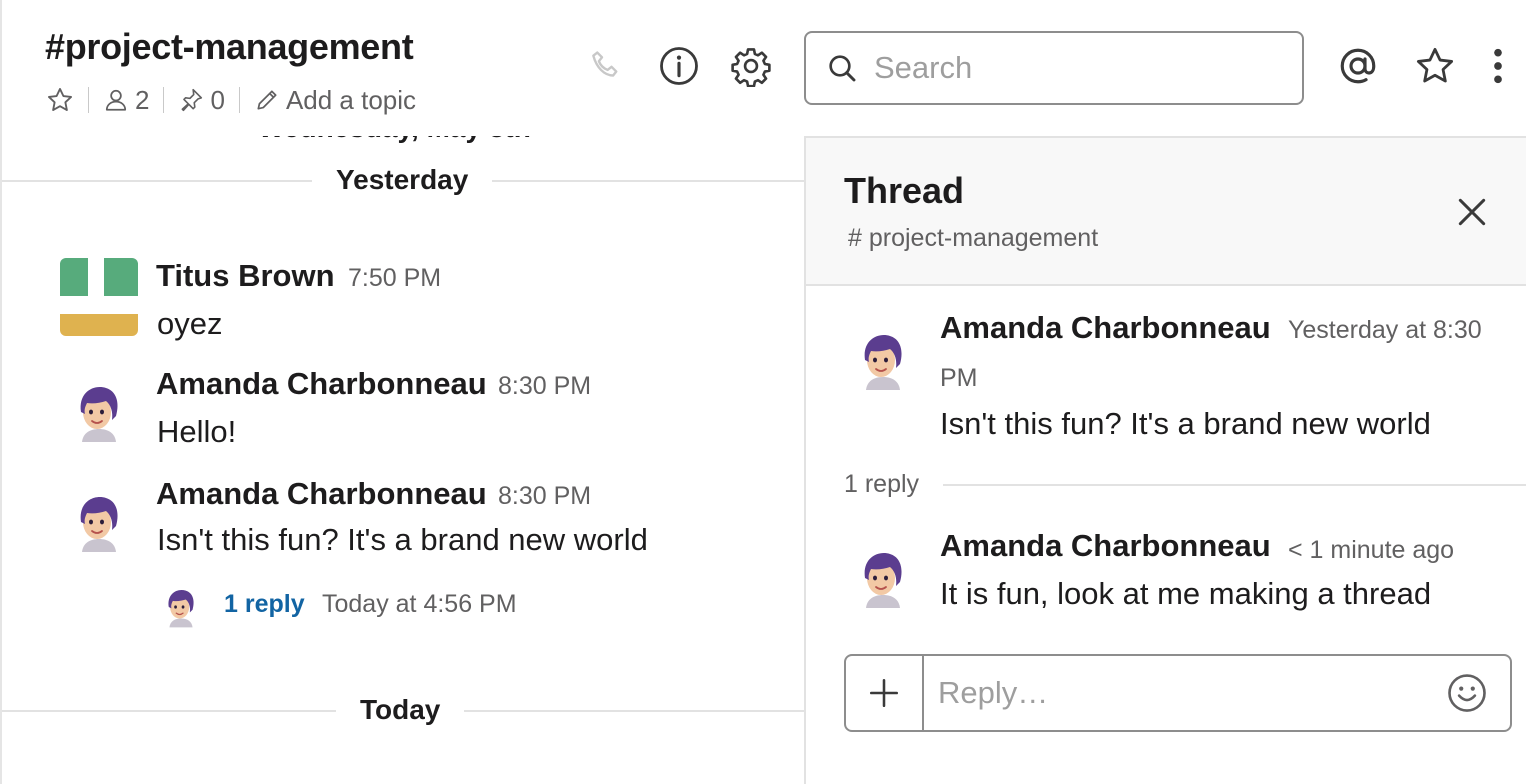  I want to click on mentions-button, so click(1358, 66).